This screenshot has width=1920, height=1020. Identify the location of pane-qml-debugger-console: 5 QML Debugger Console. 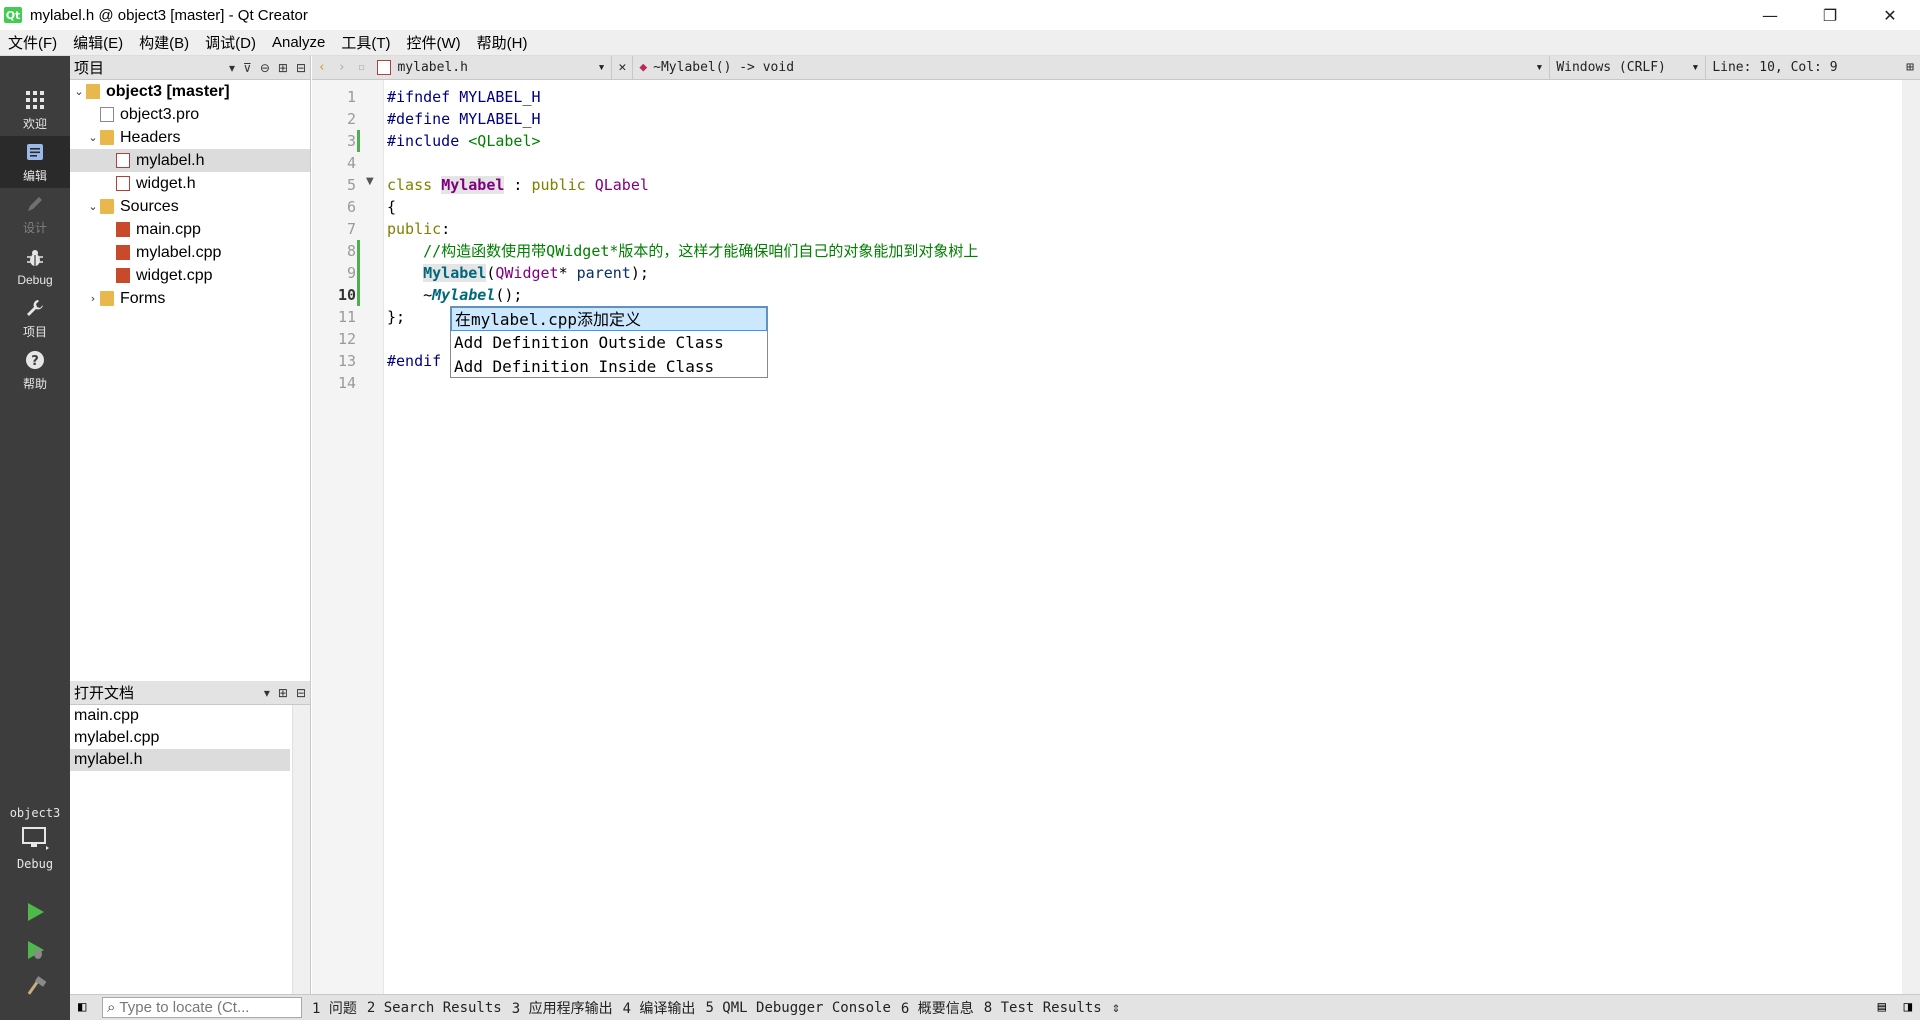
(797, 1008).